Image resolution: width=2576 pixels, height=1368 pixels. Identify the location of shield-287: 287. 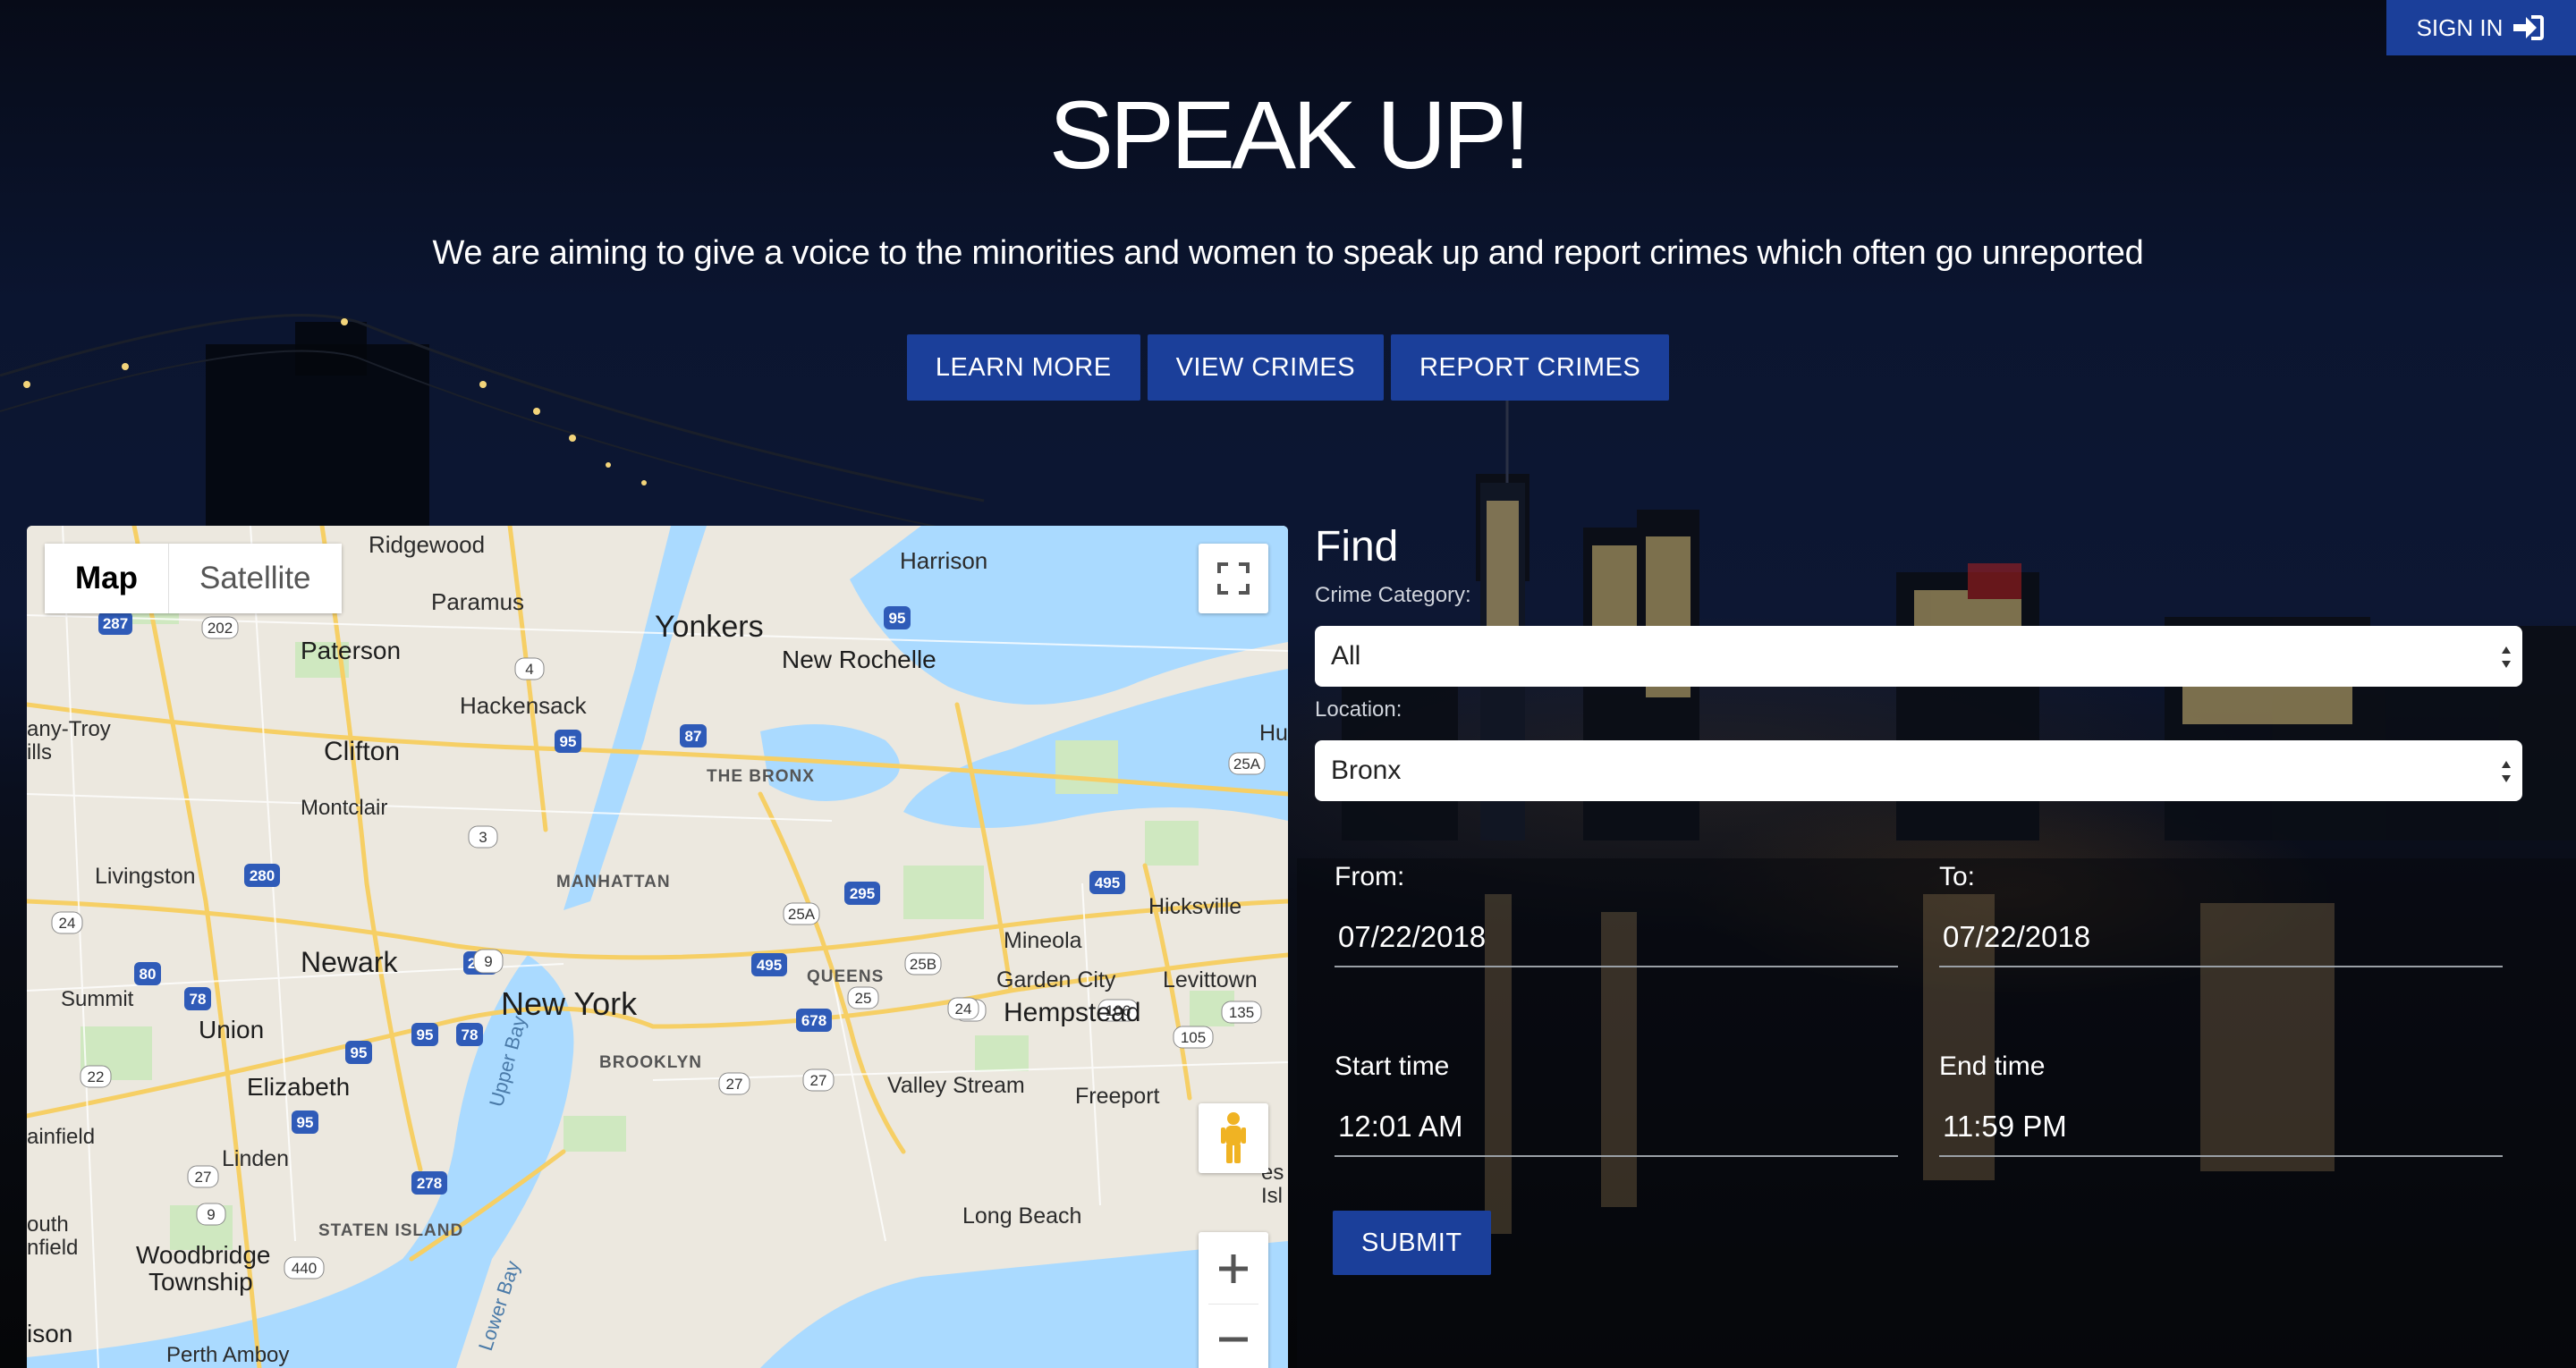
(115, 623).